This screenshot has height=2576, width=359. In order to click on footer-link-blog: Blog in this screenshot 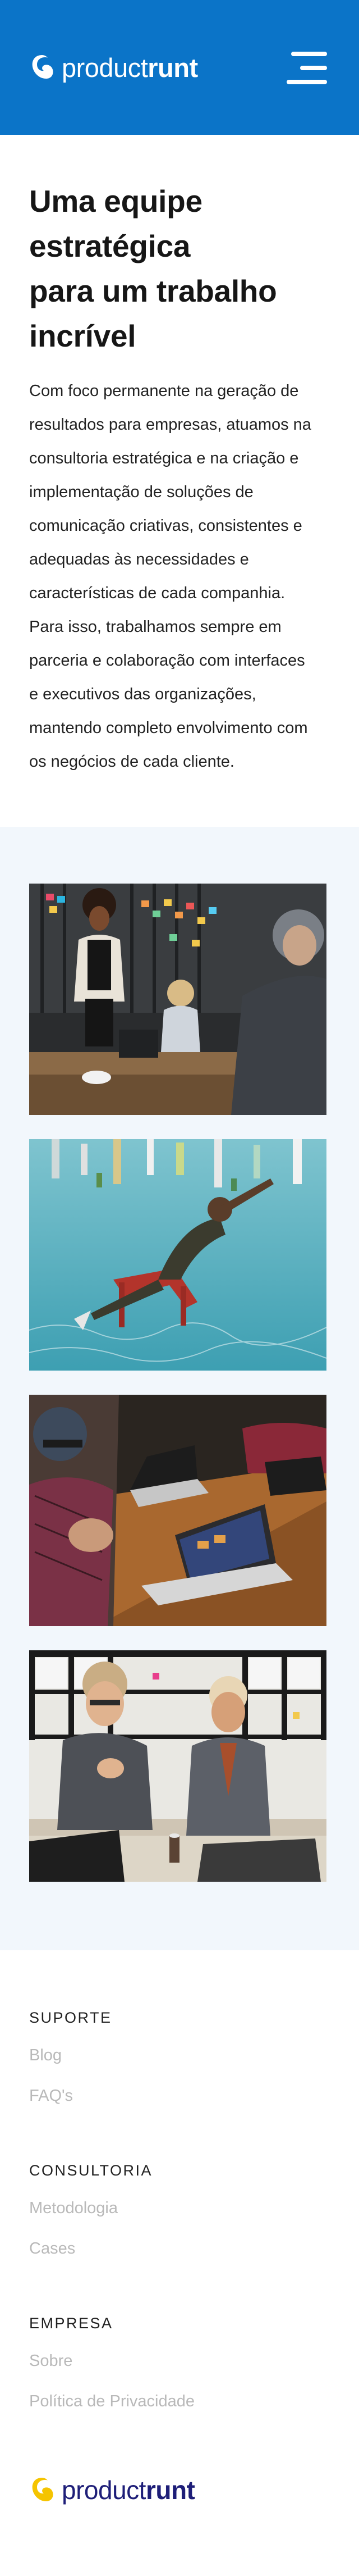, I will do `click(70, 2055)`.